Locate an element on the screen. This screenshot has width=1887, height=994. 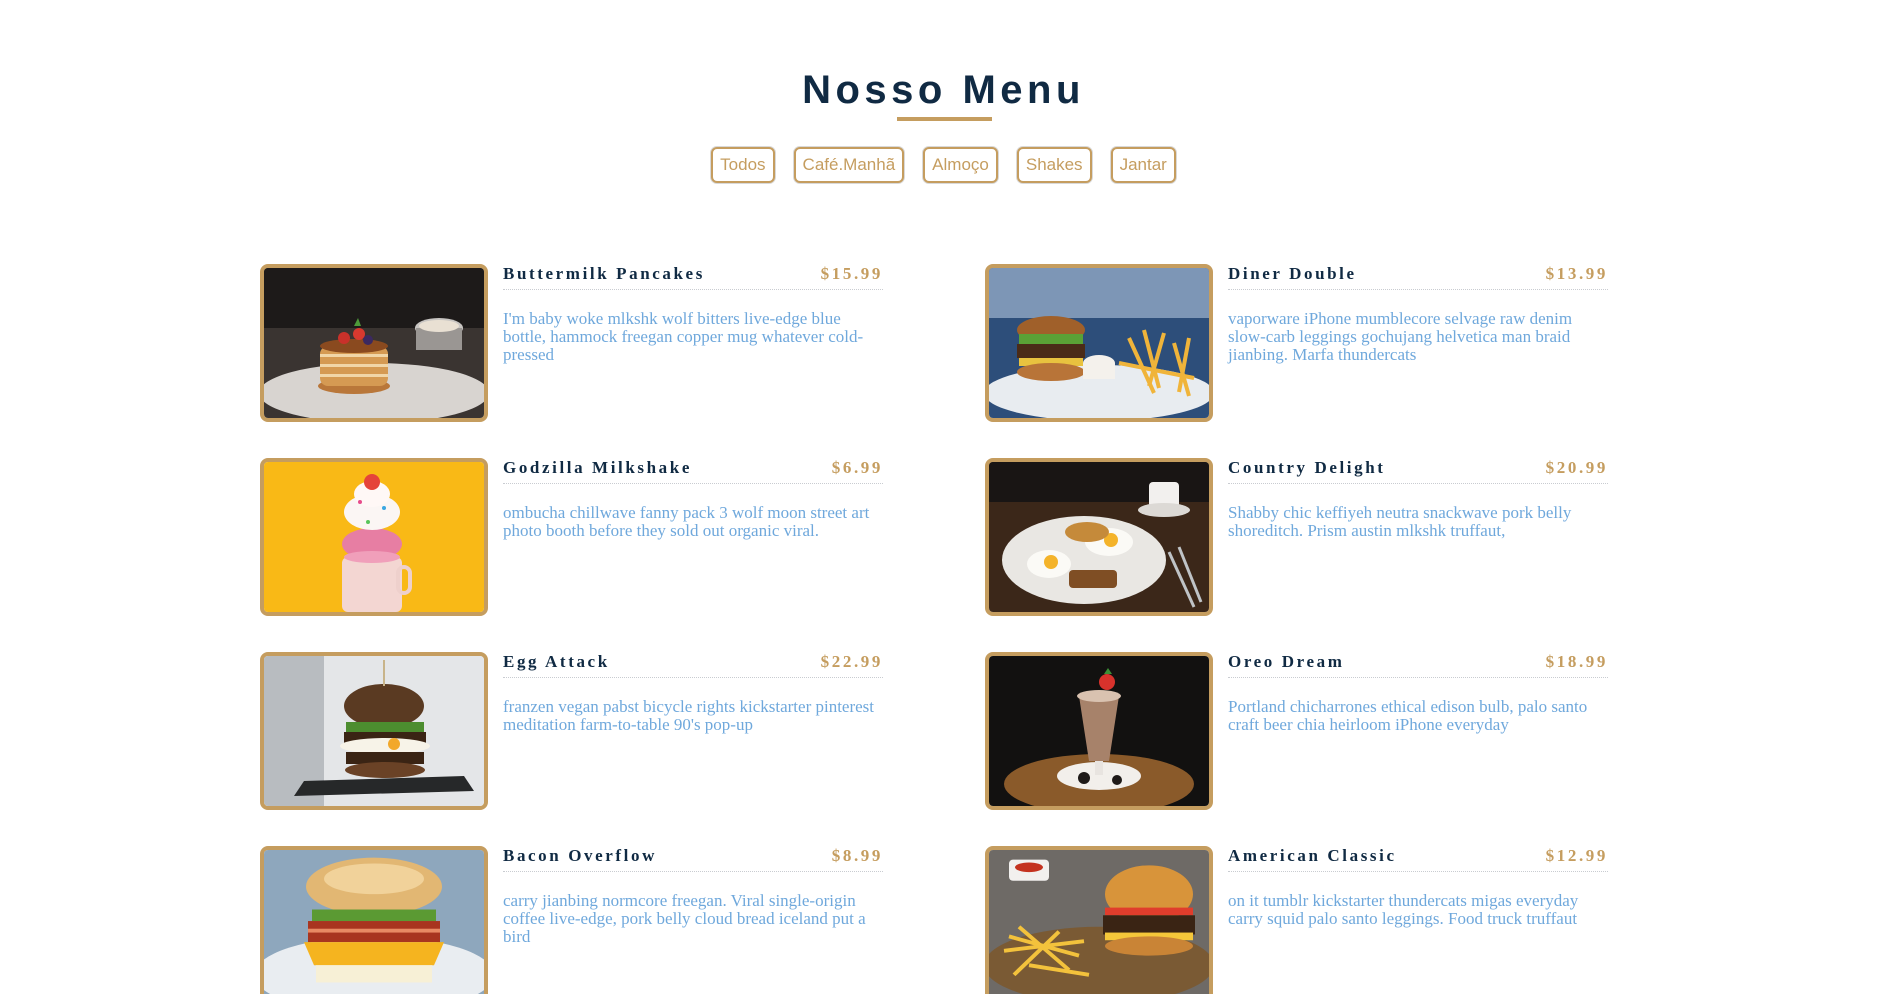
item-name: Bacon Overflow is located at coordinates (580, 855).